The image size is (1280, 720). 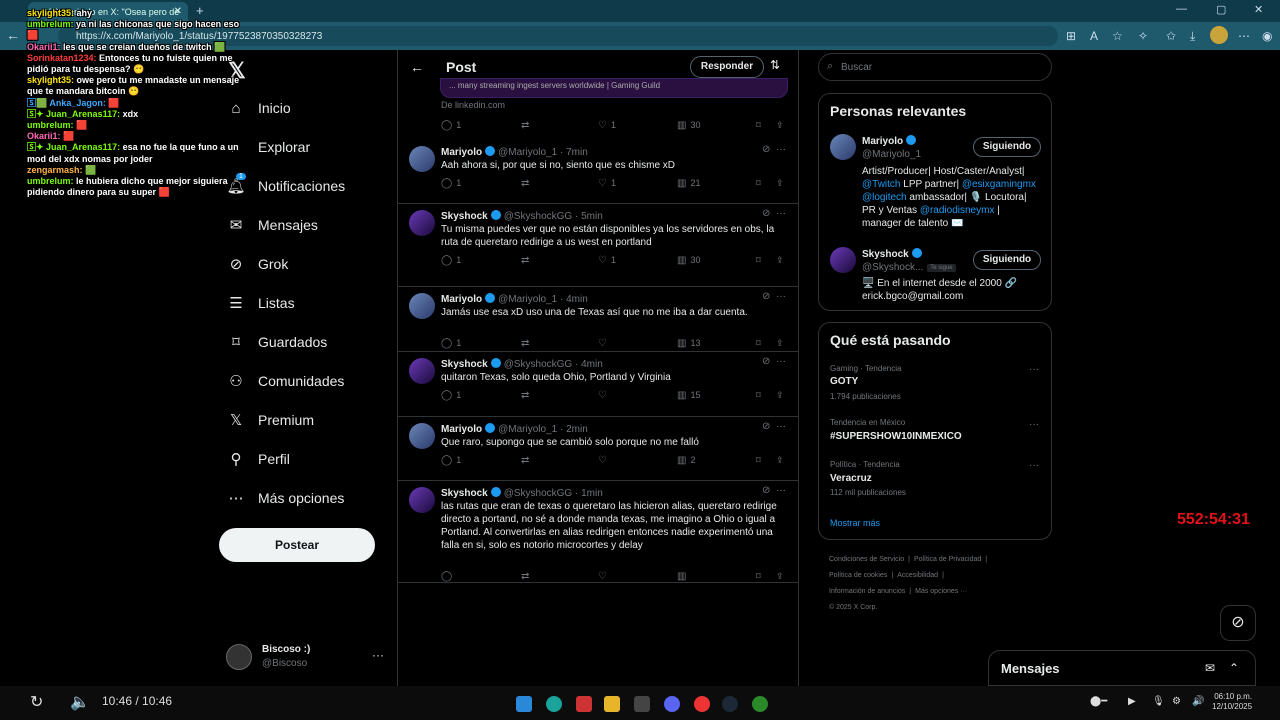 I want to click on views-action: ▥ 2, so click(x=686, y=460).